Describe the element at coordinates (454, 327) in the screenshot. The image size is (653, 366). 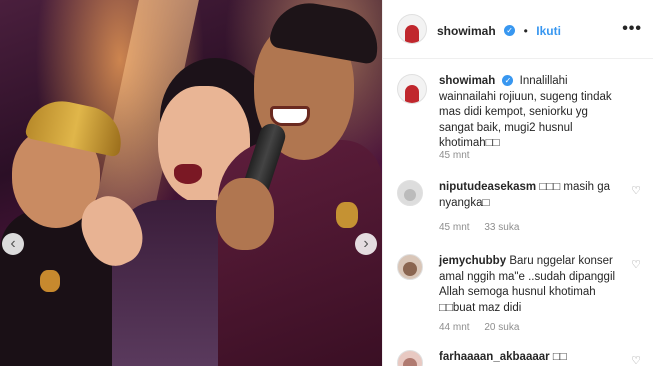
I see `comment-time: 44 mnt` at that location.